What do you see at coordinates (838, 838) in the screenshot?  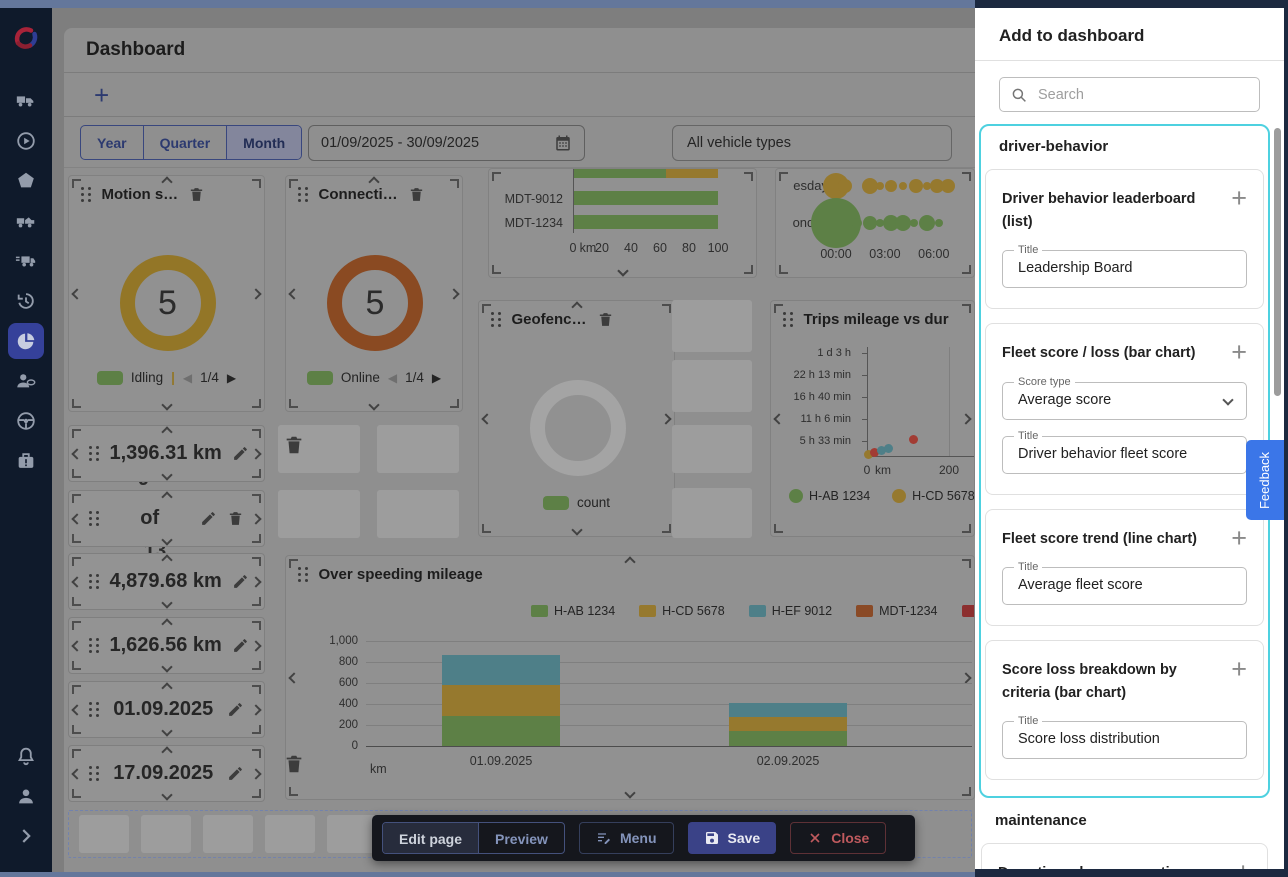 I see `close-button: Close` at bounding box center [838, 838].